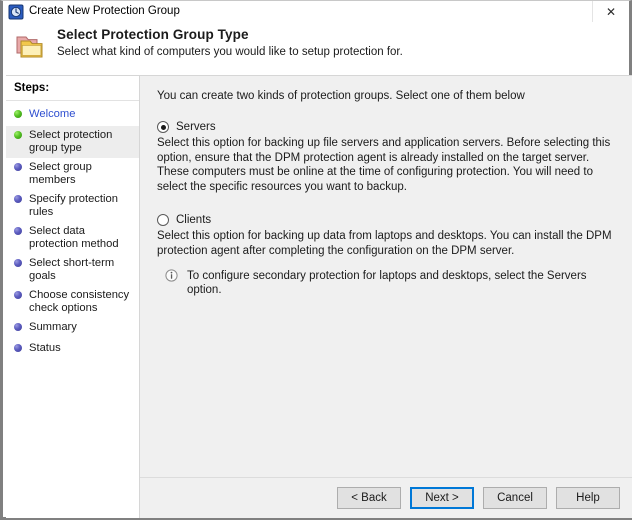 The height and width of the screenshot is (520, 632). I want to click on sidebar-item-label: Select protection group type, so click(71, 141).